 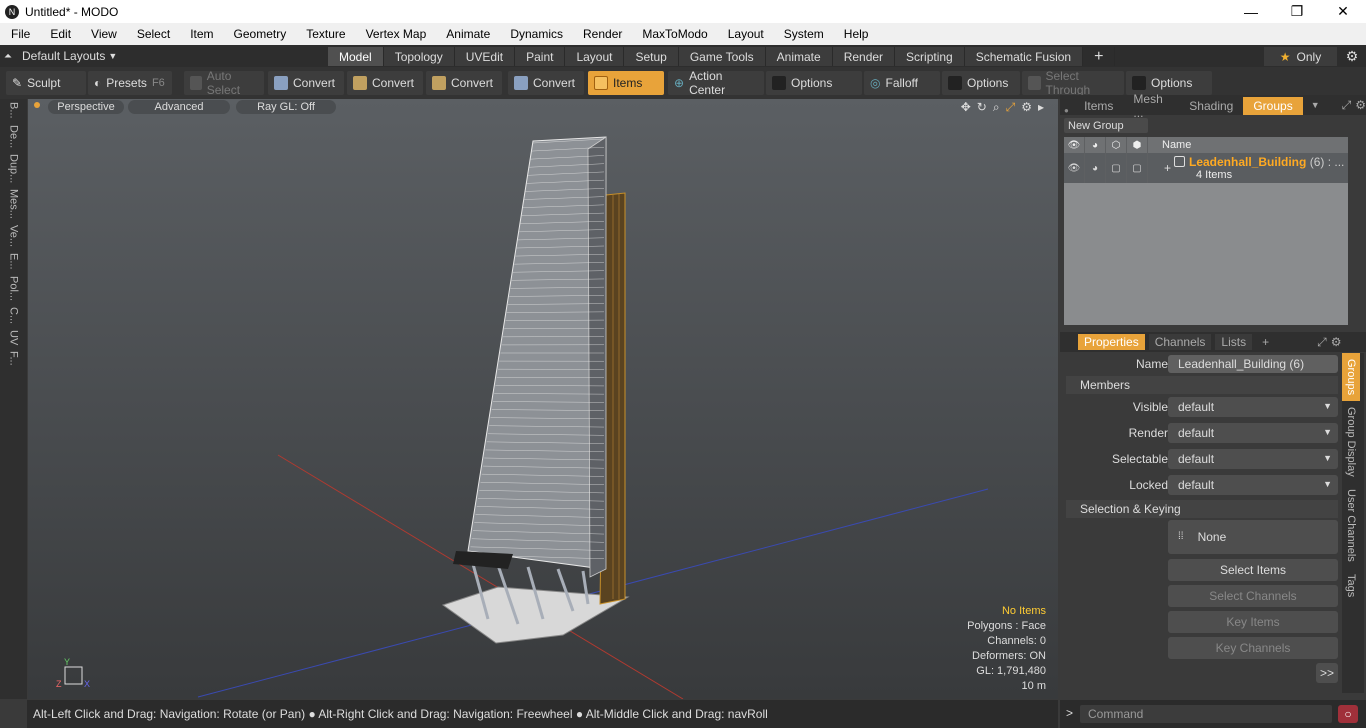 What do you see at coordinates (324, 34) in the screenshot?
I see `menu-texture: Texture` at bounding box center [324, 34].